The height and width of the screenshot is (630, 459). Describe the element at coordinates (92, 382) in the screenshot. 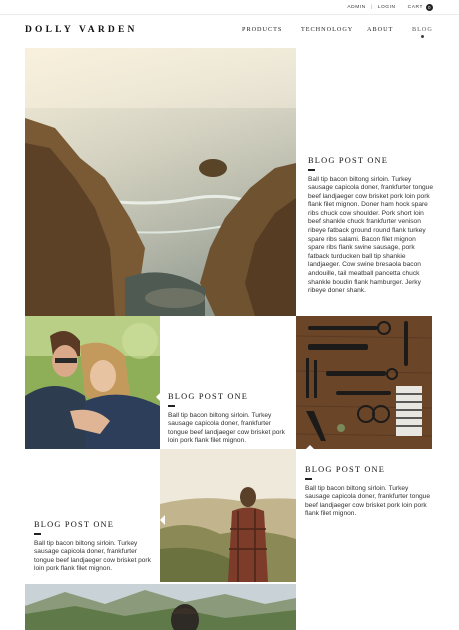

I see `couple-photo` at that location.